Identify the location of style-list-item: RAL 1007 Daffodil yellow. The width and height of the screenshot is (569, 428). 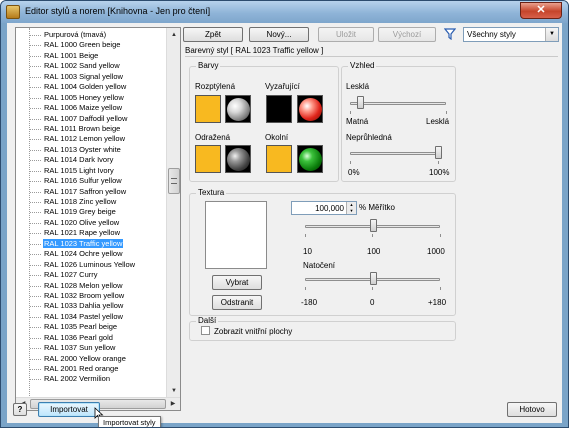
(92, 119).